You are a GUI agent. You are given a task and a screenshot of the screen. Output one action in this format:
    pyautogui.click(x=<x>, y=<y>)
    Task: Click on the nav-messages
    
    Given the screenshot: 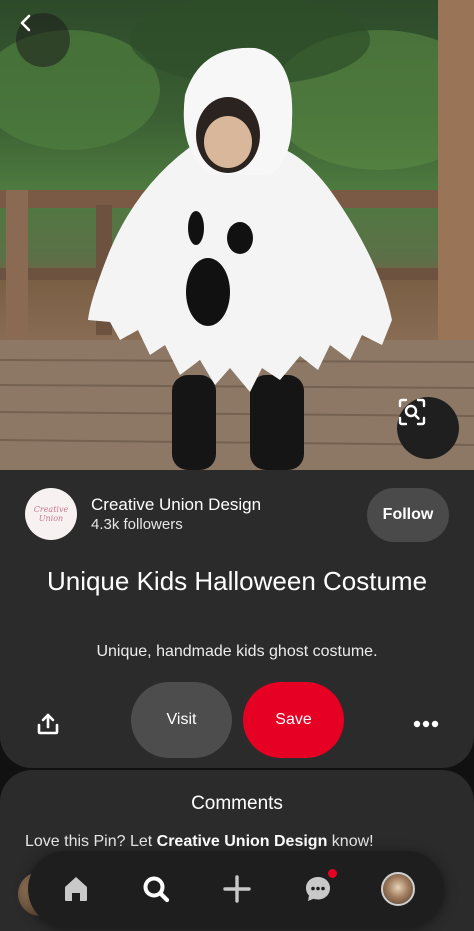 What is the action you would take?
    pyautogui.click(x=318, y=889)
    